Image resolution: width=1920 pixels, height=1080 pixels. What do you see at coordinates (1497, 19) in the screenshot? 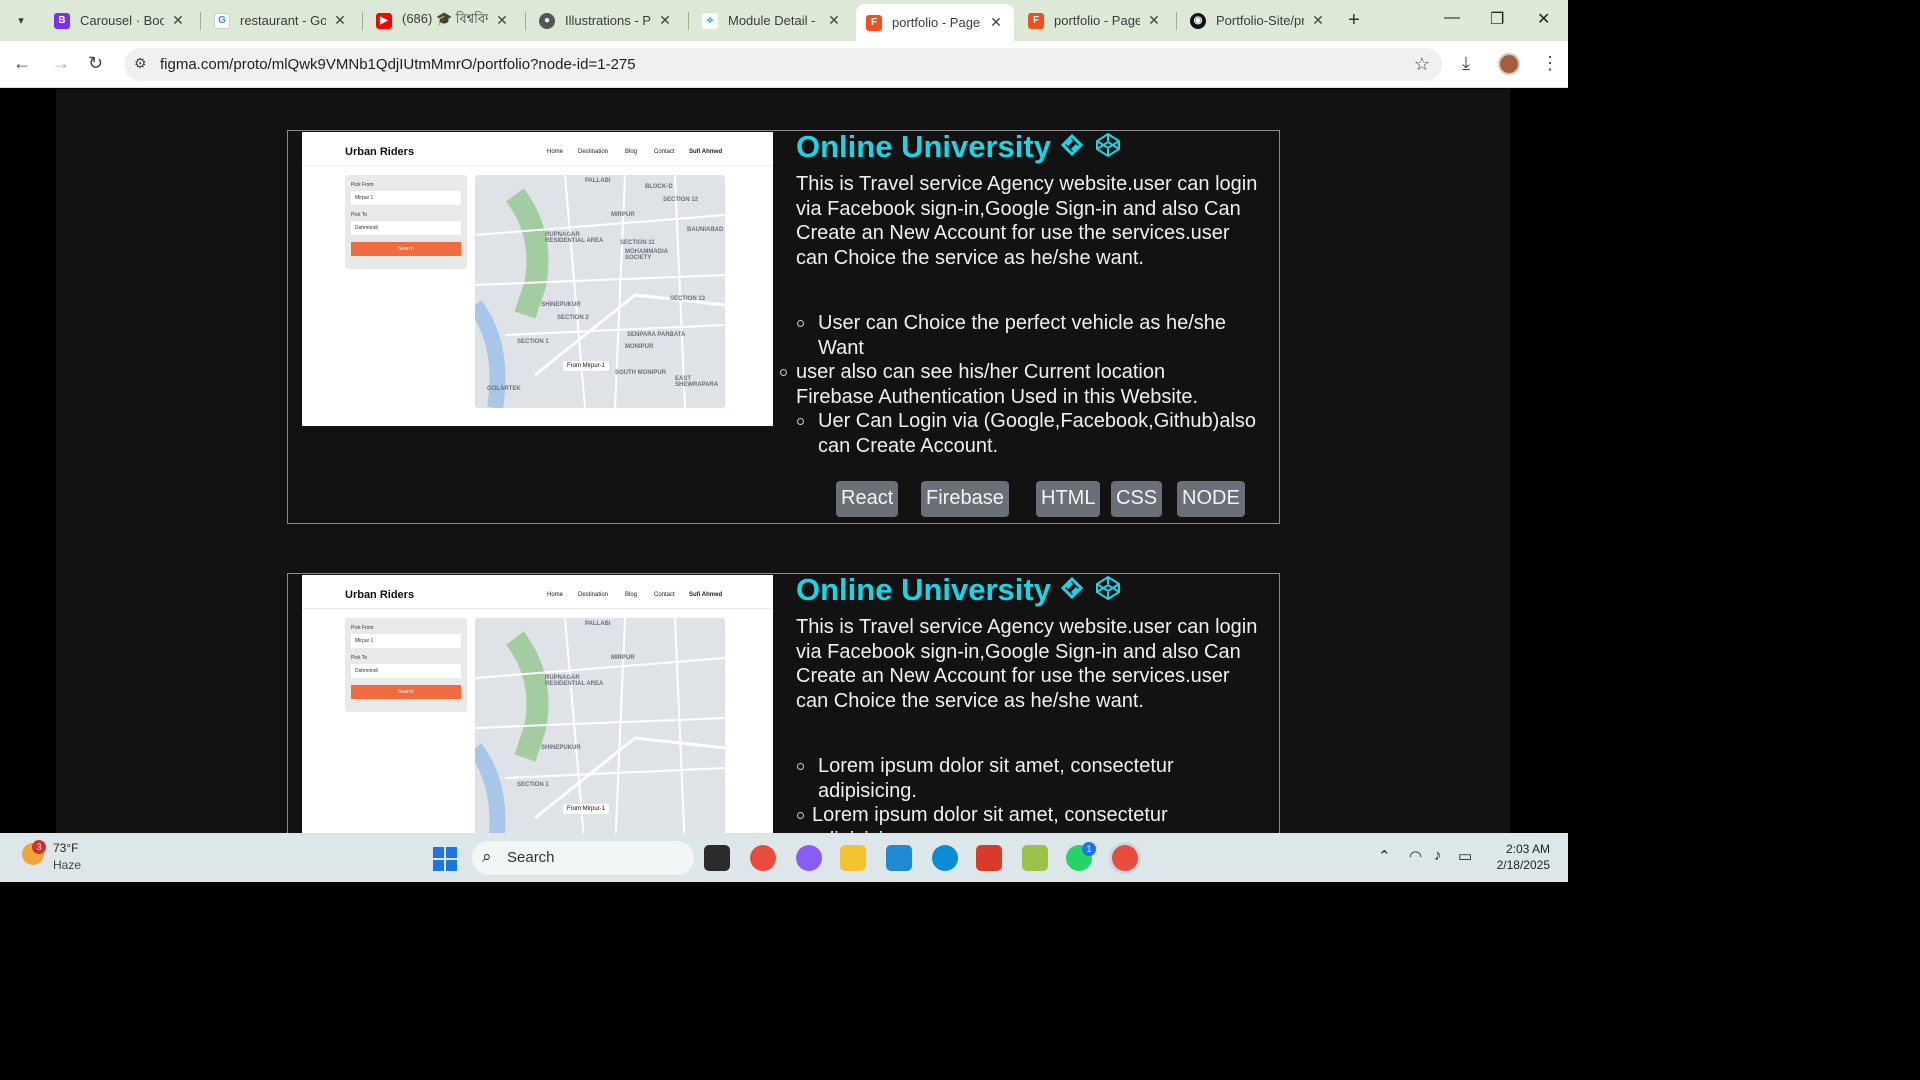
I see `restore-icon: ❐` at bounding box center [1497, 19].